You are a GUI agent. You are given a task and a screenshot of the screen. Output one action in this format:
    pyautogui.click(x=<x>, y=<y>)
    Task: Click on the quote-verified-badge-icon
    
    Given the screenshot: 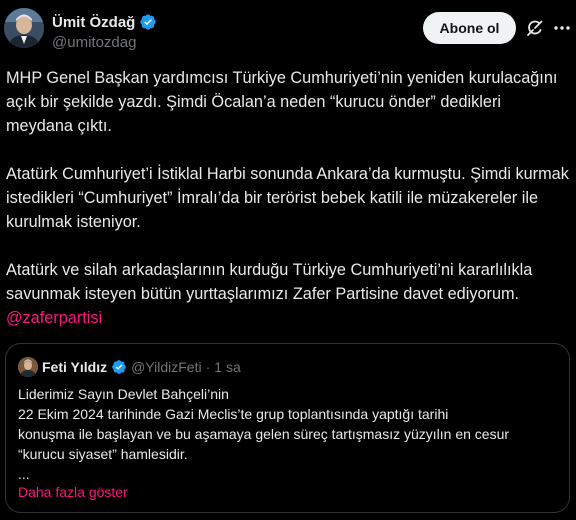 What is the action you would take?
    pyautogui.click(x=119, y=367)
    